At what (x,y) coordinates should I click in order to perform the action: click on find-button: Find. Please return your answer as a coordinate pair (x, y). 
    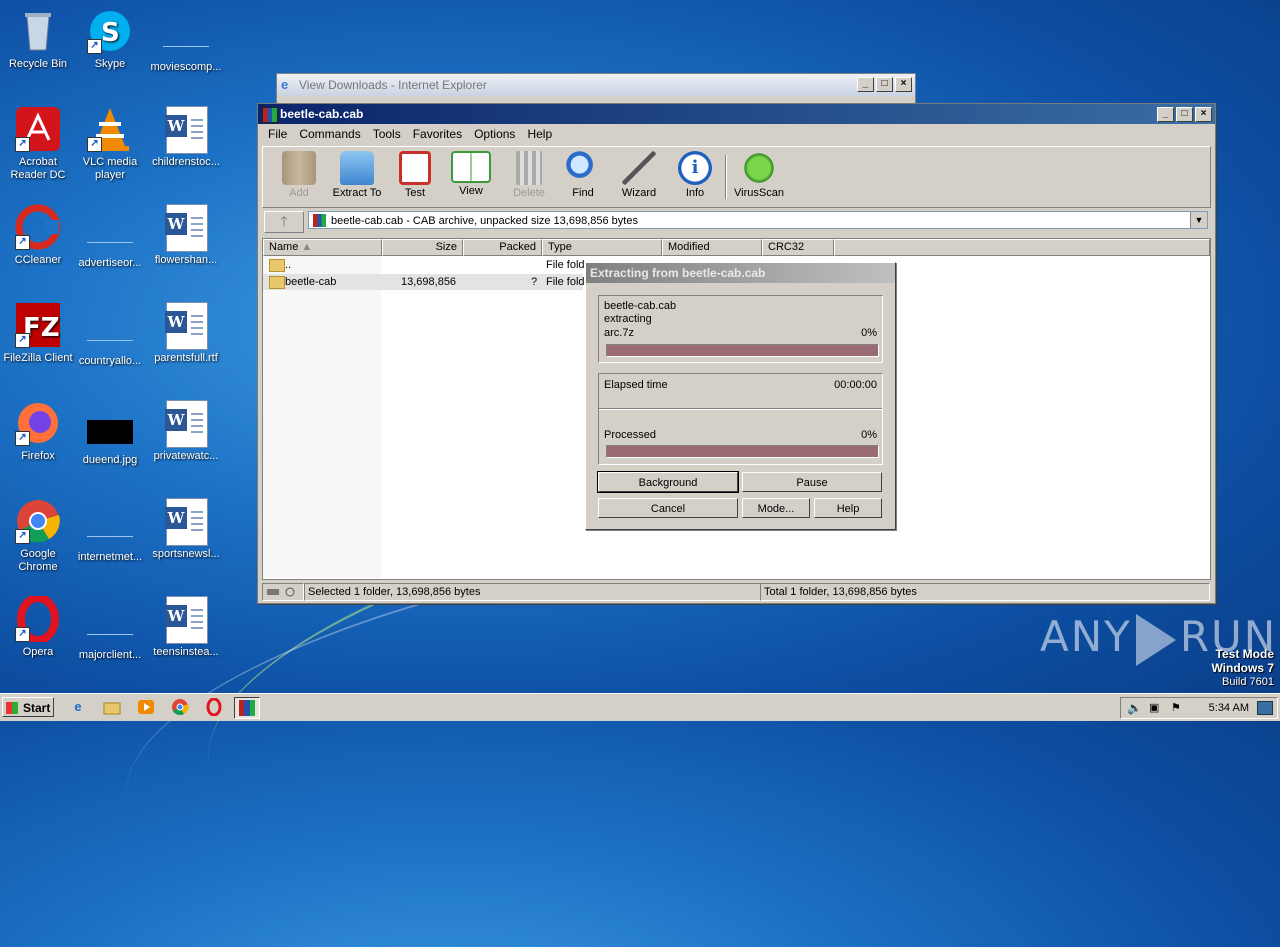
    Looking at the image, I should click on (583, 175).